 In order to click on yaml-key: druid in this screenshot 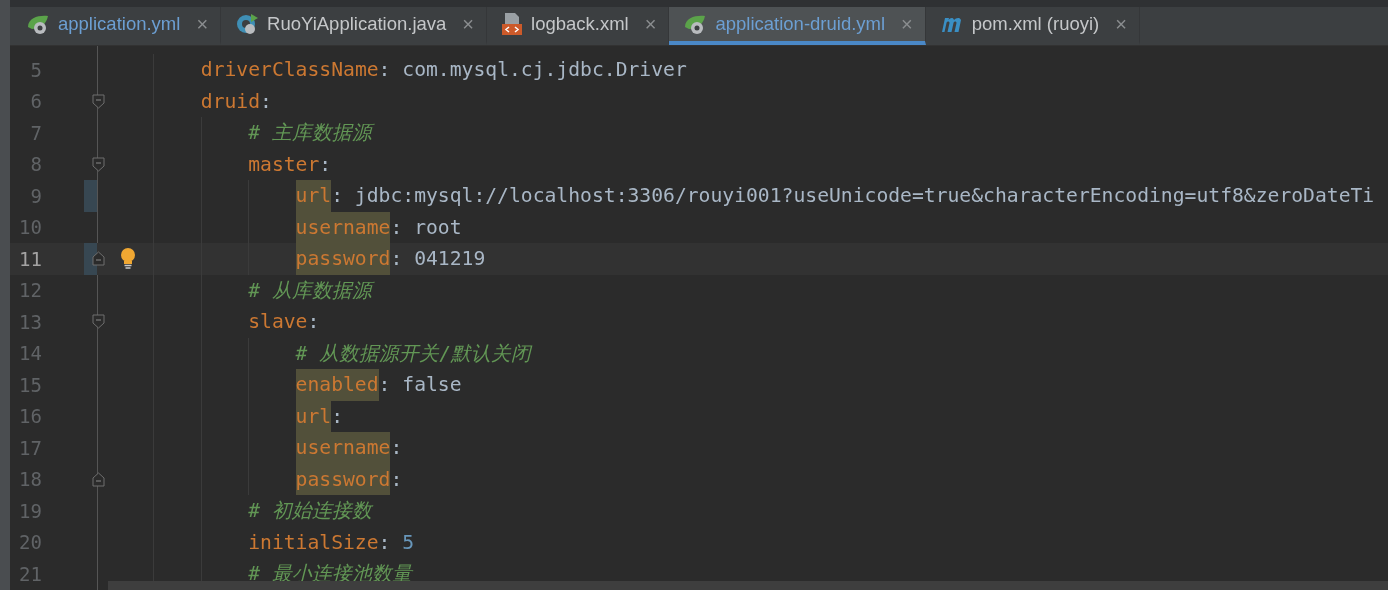, I will do `click(230, 101)`.